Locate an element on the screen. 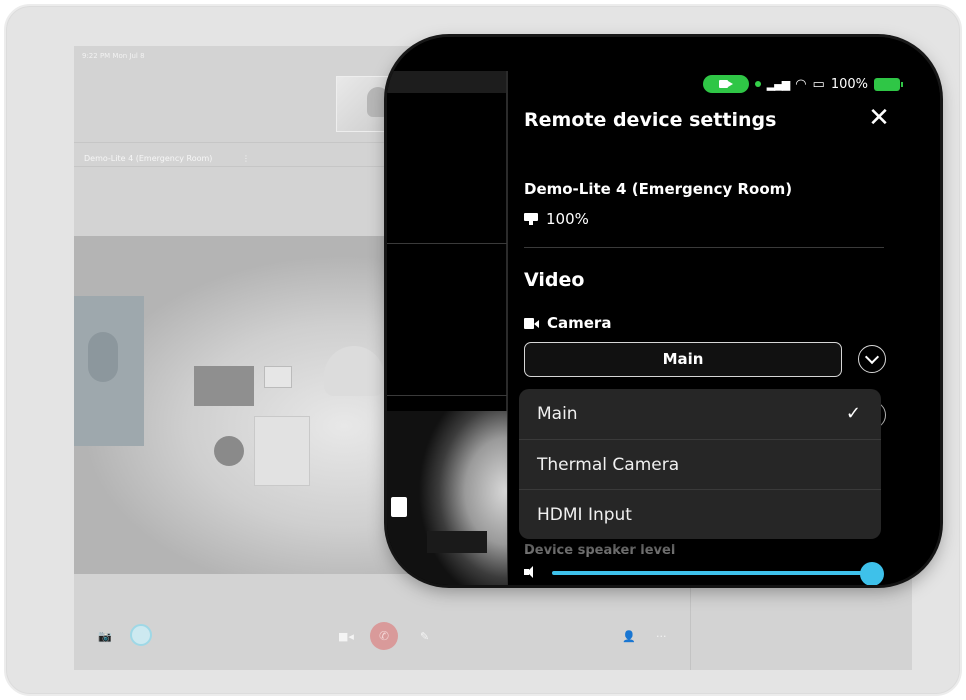 The width and height of the screenshot is (966, 700). speaker-level-label: Device speaker level is located at coordinates (600, 550).